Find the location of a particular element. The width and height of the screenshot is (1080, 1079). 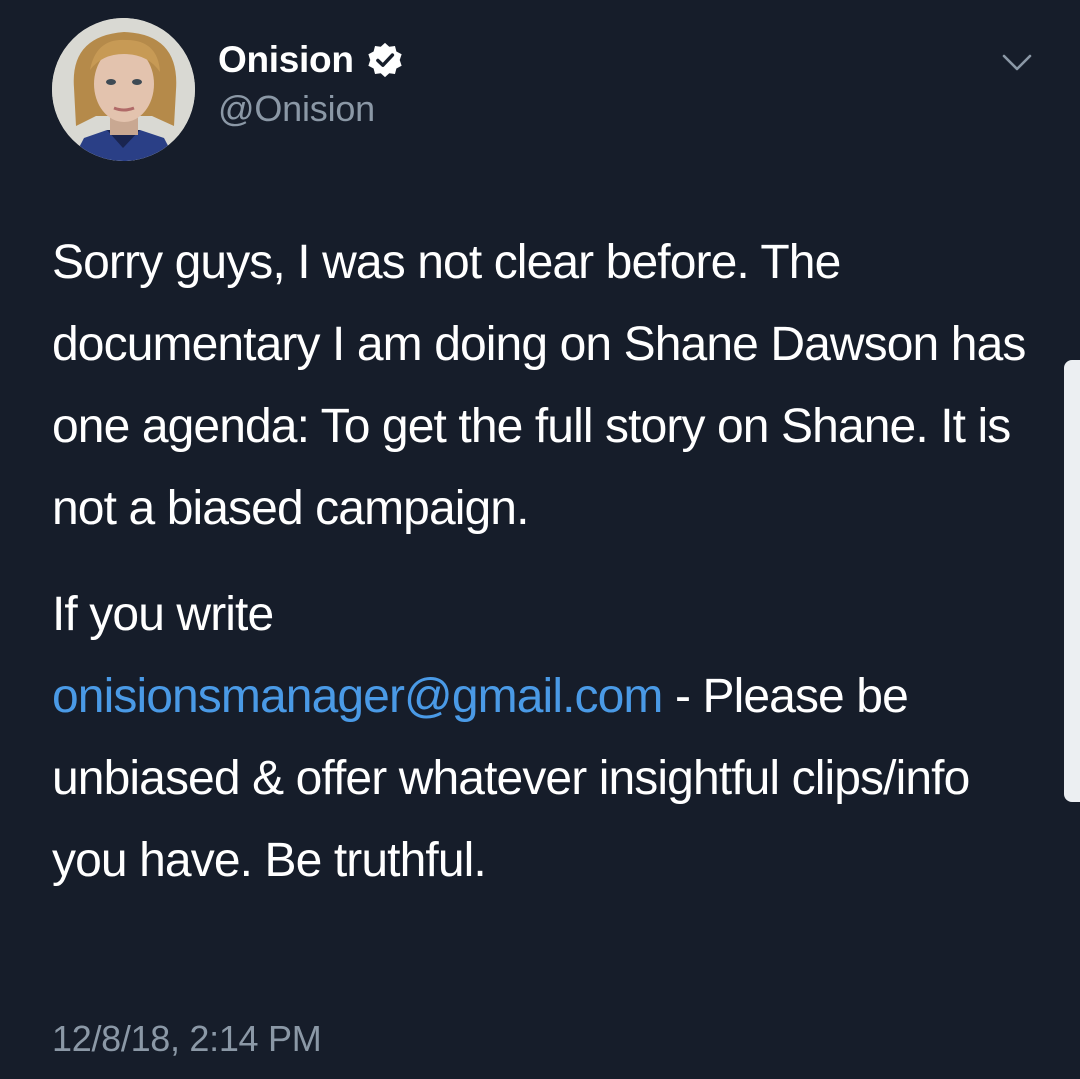

author-display-name: Onision is located at coordinates (286, 60).